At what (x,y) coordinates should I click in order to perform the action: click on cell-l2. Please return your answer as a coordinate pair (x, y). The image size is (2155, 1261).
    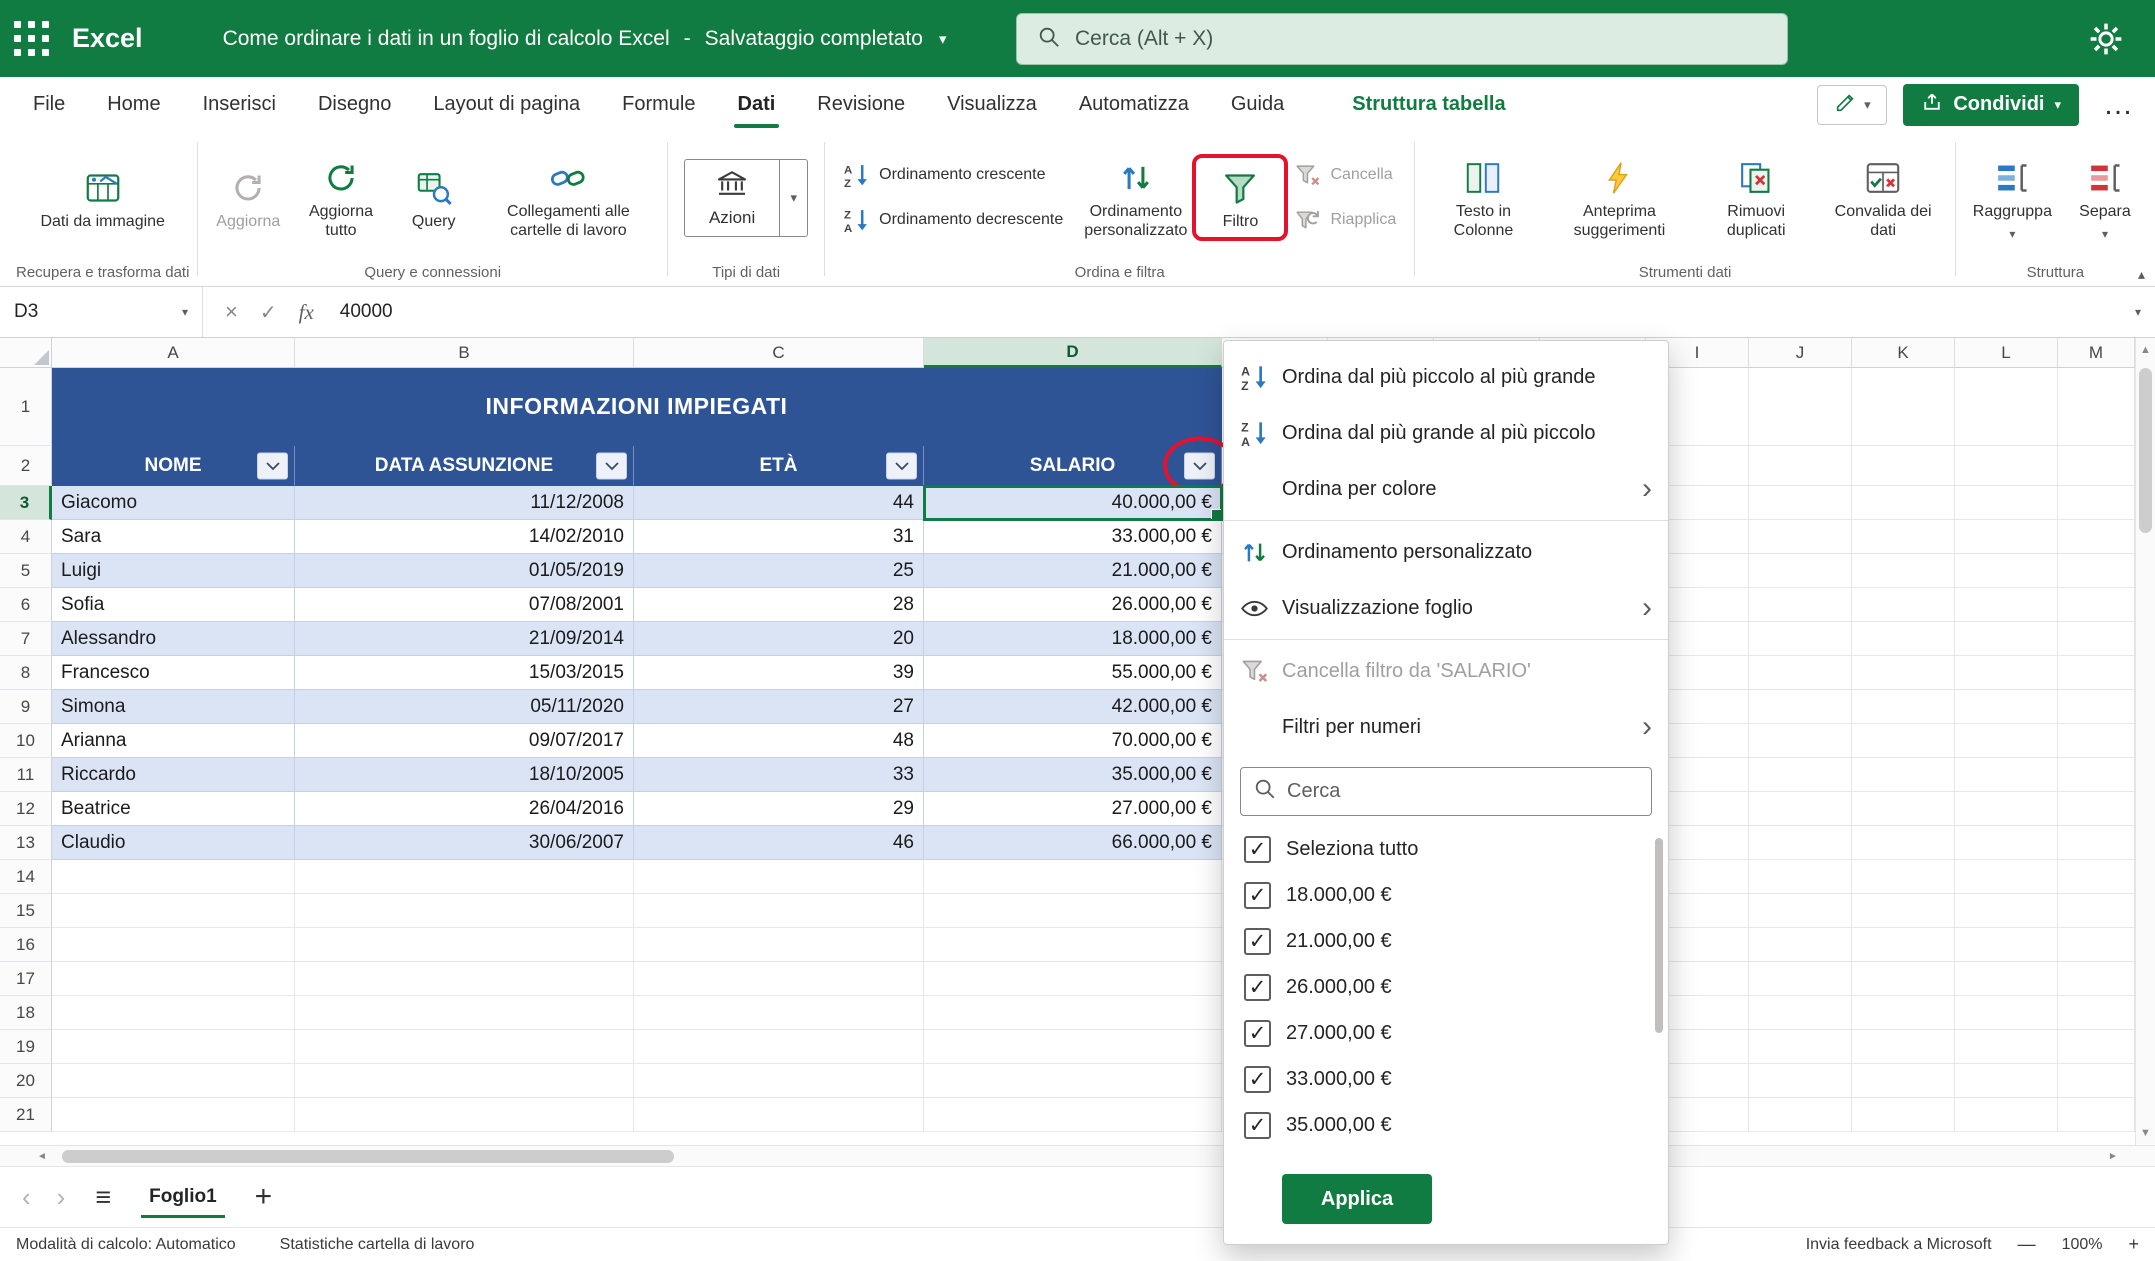
    Looking at the image, I should click on (2006, 466).